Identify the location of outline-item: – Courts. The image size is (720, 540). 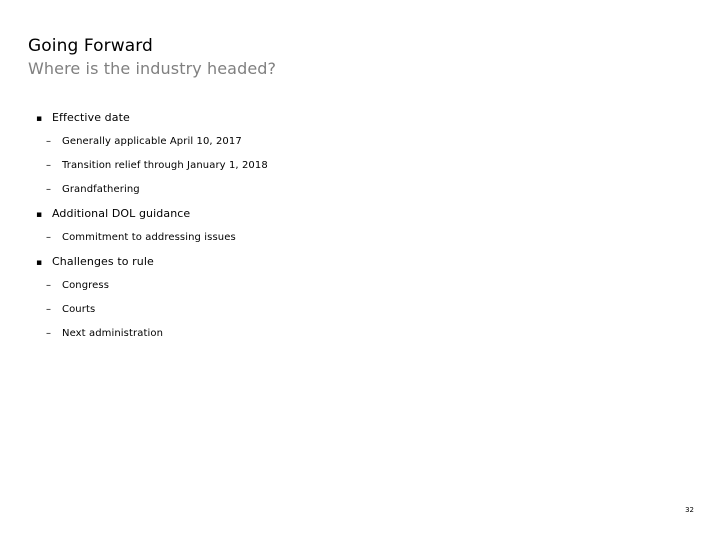
(348, 314).